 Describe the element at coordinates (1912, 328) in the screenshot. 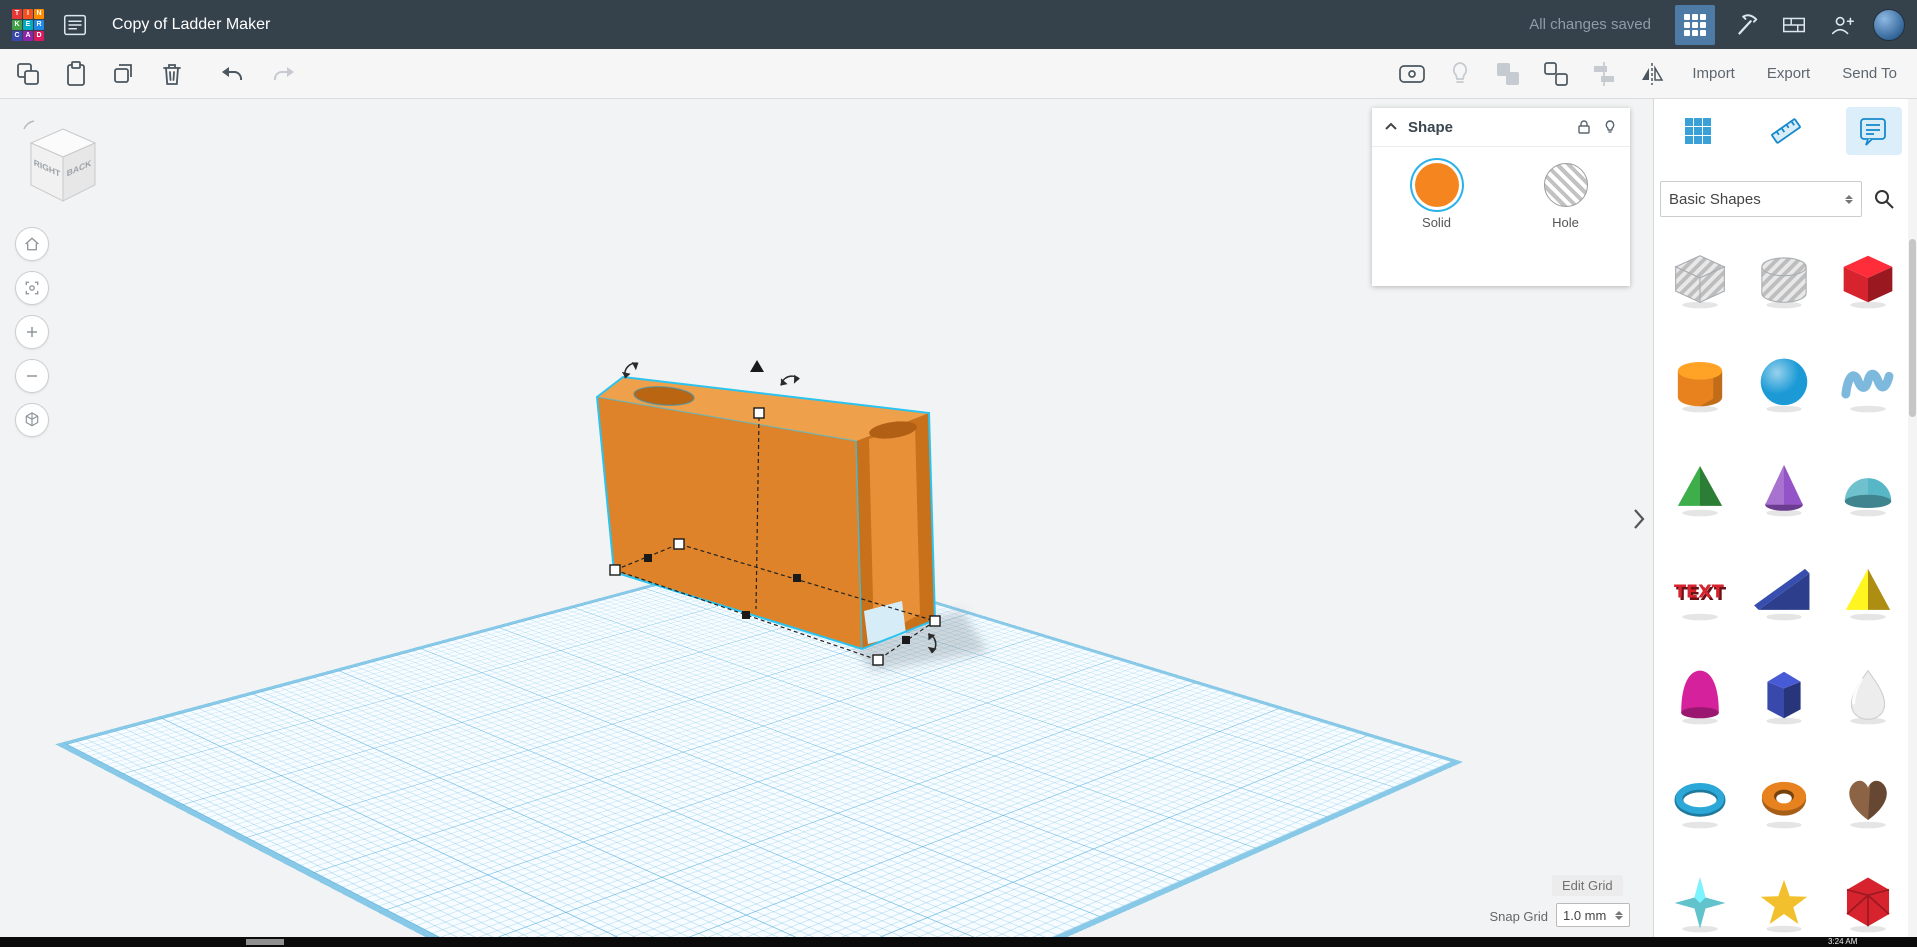

I see `scrollbar-thumb` at that location.